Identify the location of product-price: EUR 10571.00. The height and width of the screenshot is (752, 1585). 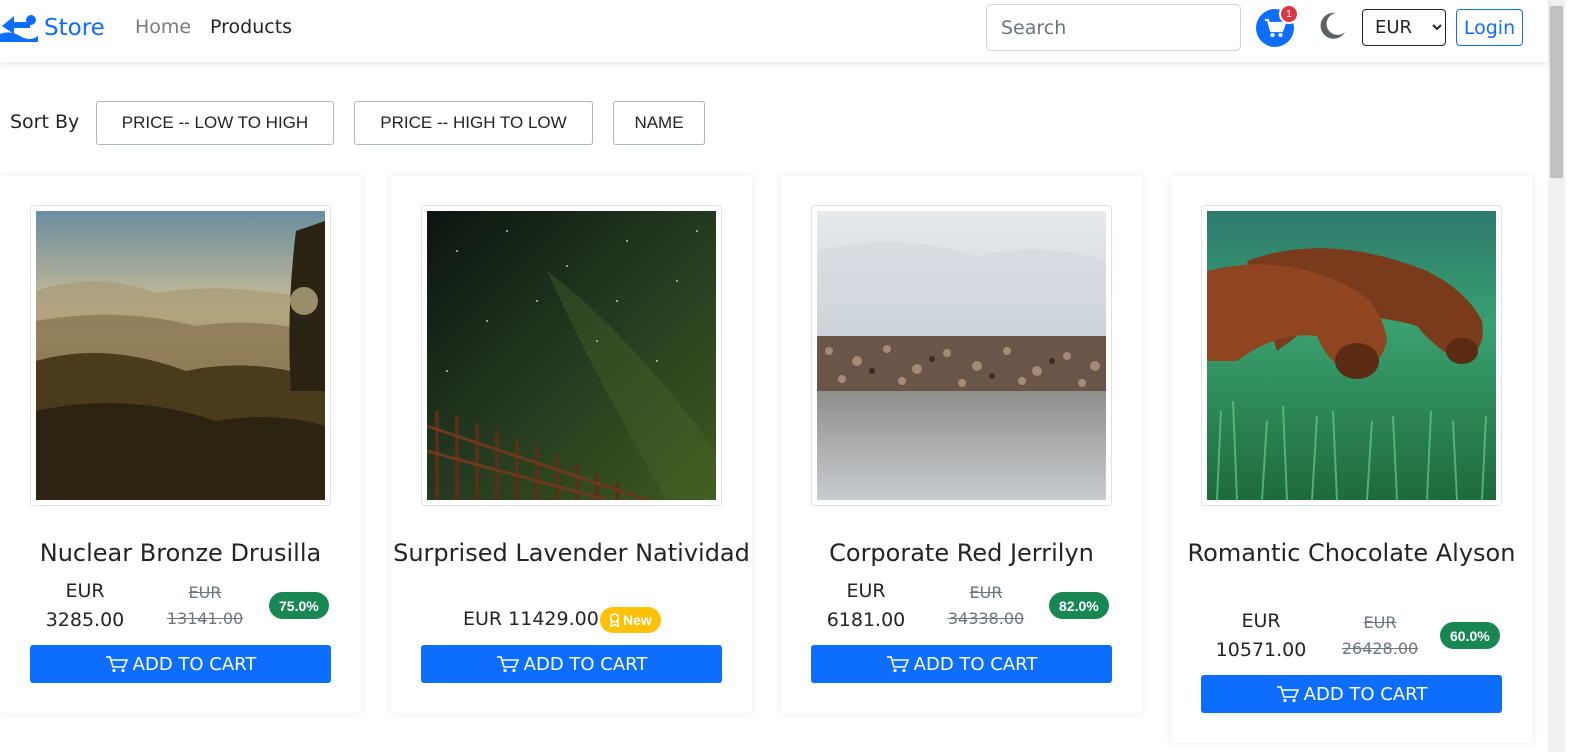
(1261, 636).